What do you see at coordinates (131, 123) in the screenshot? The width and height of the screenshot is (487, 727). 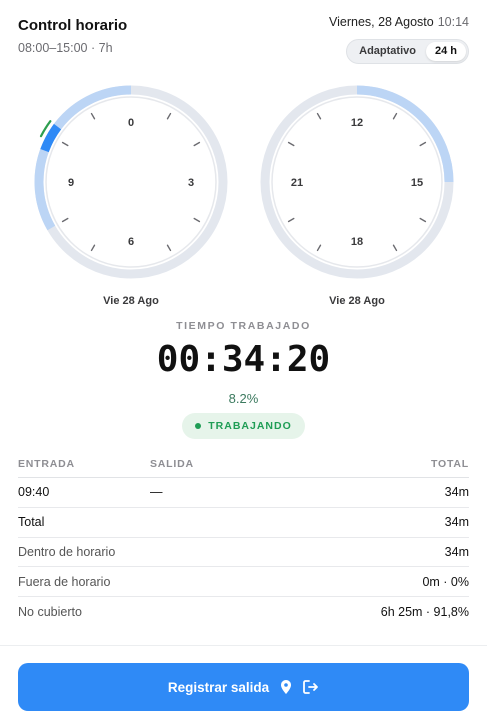 I see `hour-label-0: 0` at bounding box center [131, 123].